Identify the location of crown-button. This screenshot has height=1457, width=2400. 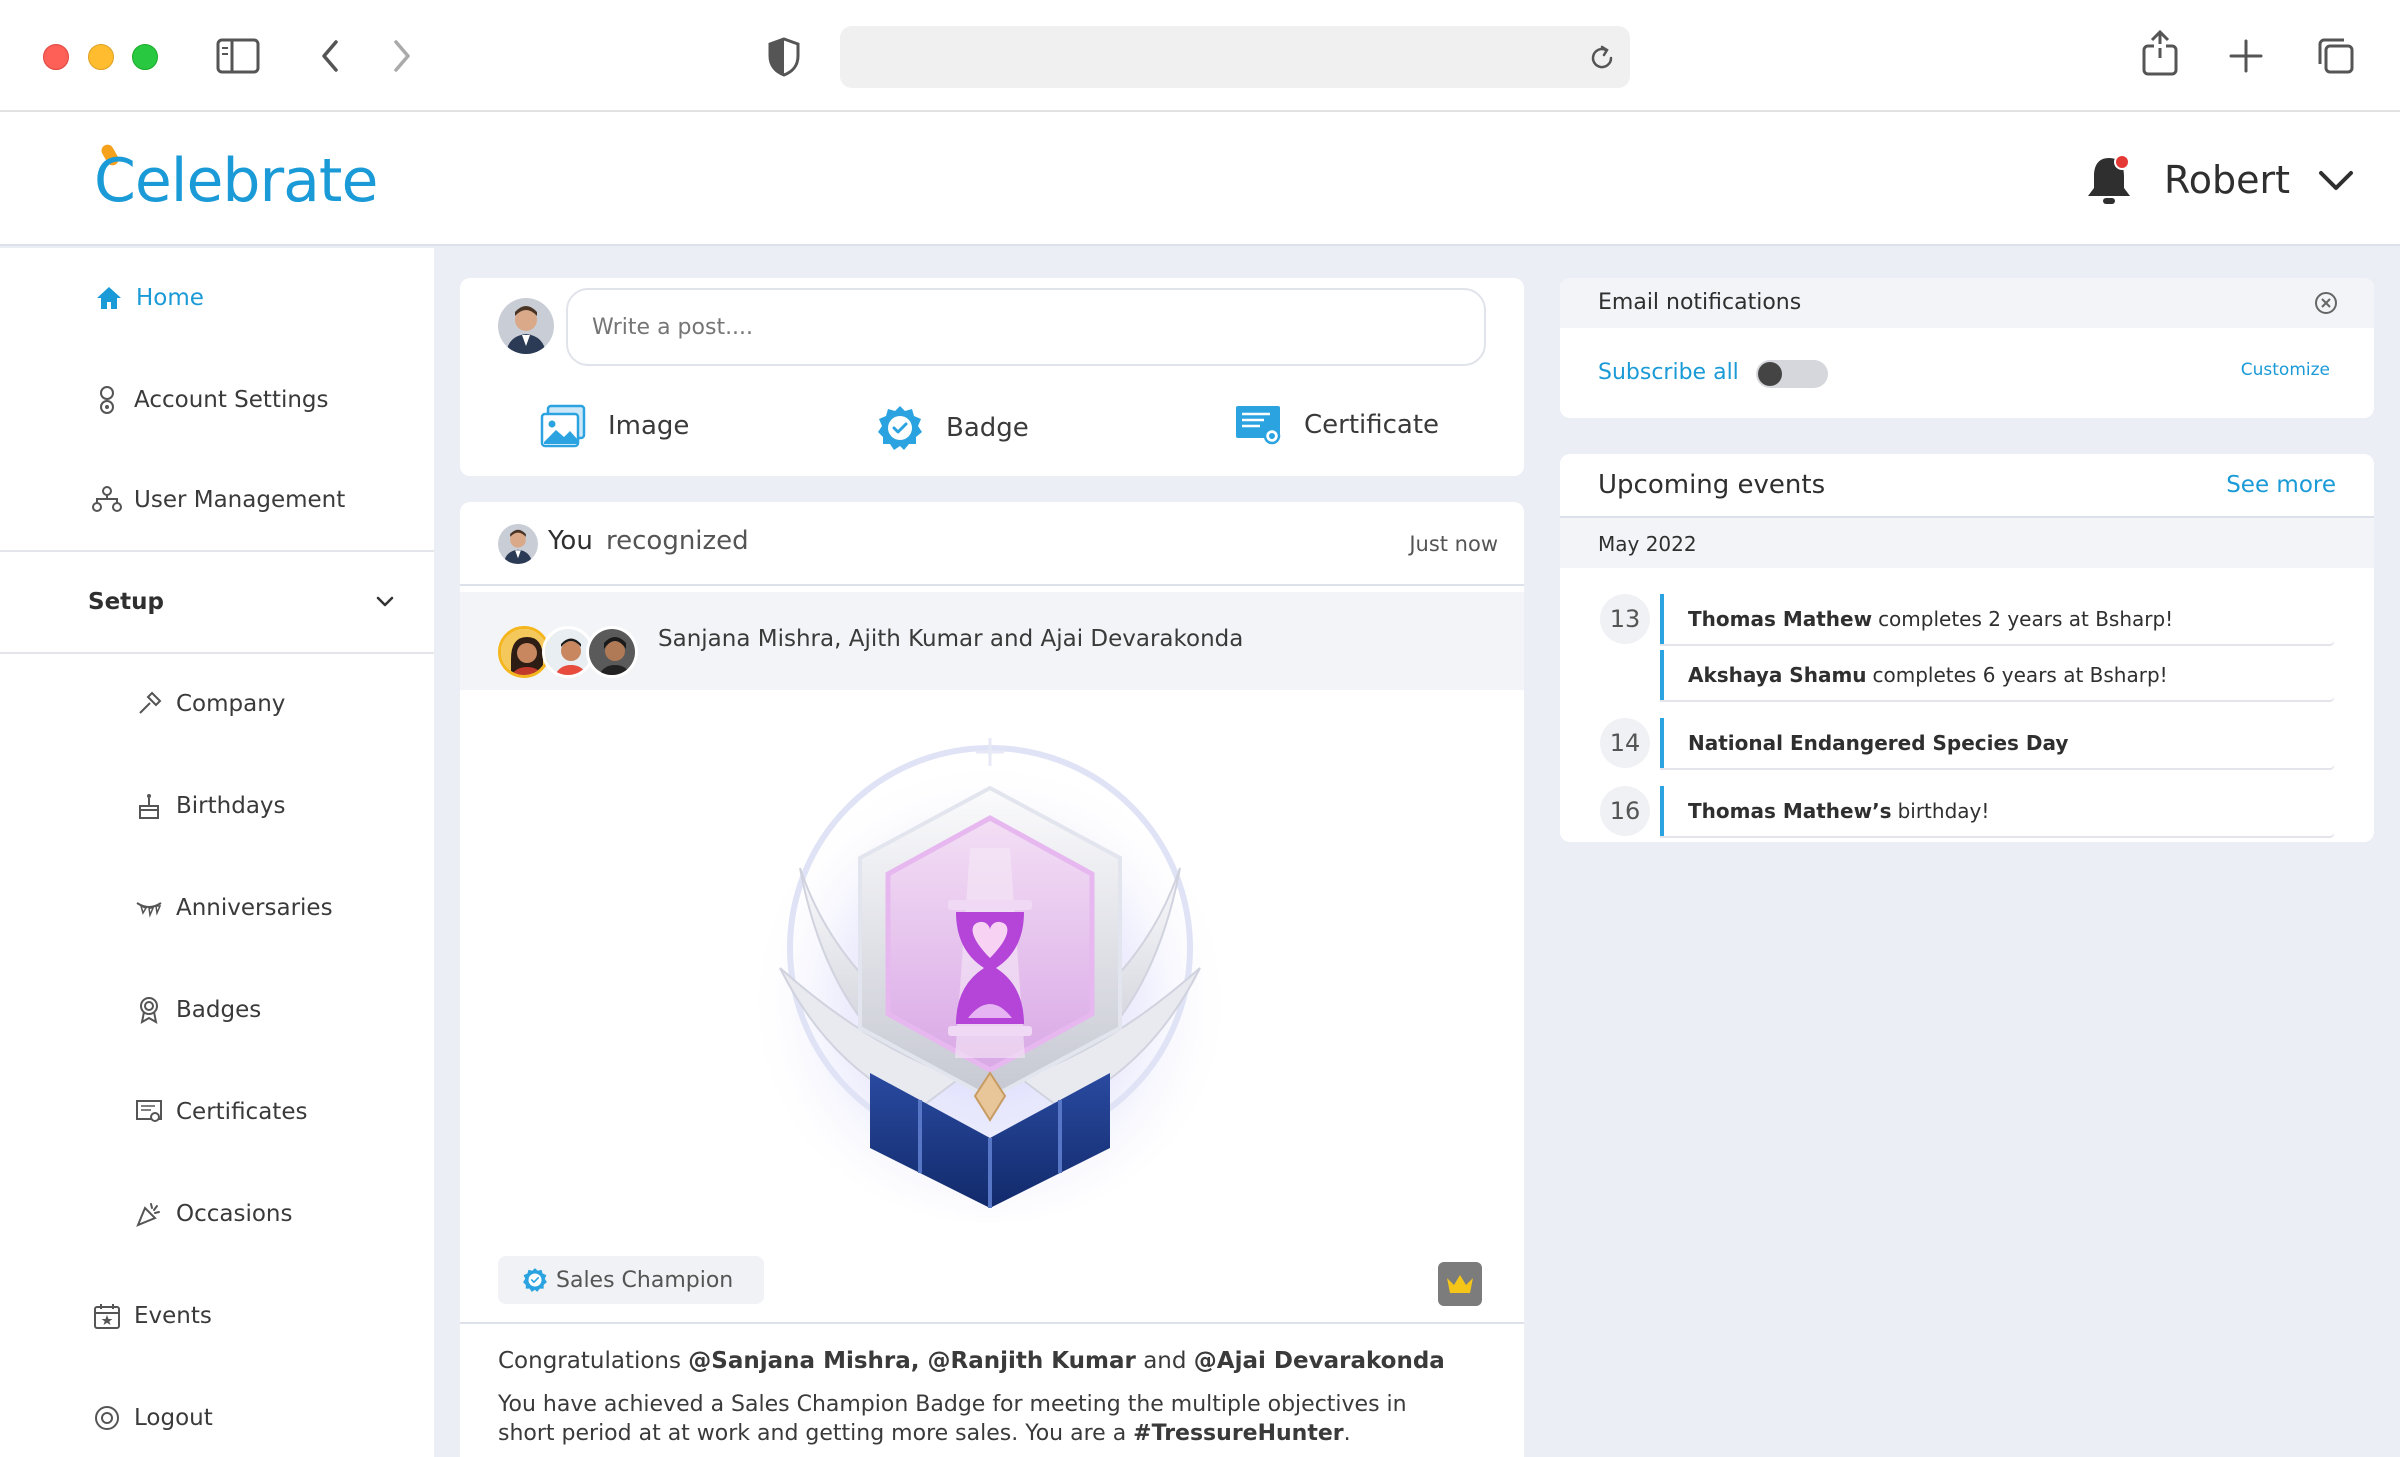
(1460, 1284).